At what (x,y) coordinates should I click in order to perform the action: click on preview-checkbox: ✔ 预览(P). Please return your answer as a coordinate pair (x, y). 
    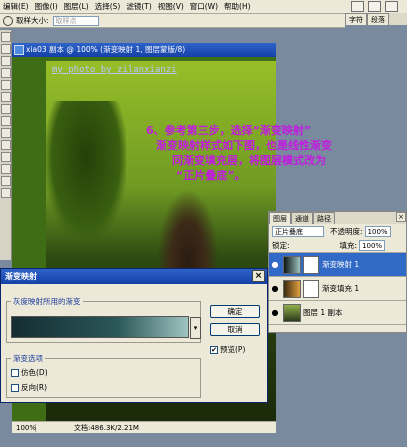
    Looking at the image, I should click on (227, 349).